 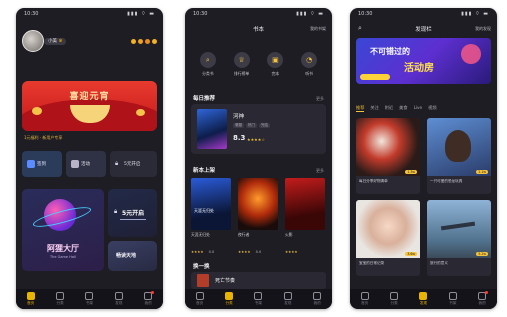 I want to click on feed-card-4: 5.2w 旅行的意义, so click(x=459, y=238).